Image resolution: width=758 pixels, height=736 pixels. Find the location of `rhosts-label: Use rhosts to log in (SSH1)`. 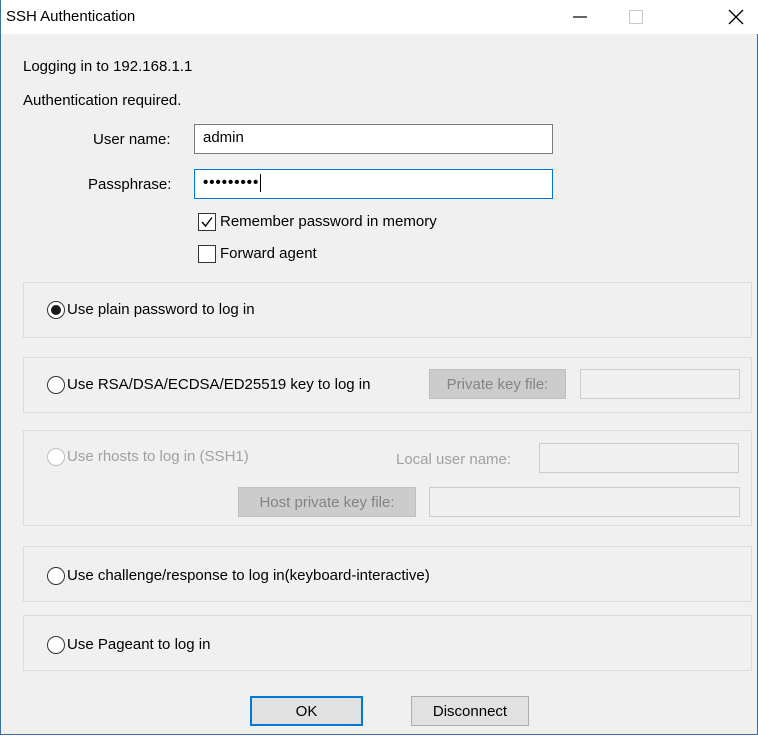

rhosts-label: Use rhosts to log in (SSH1) is located at coordinates (158, 456).